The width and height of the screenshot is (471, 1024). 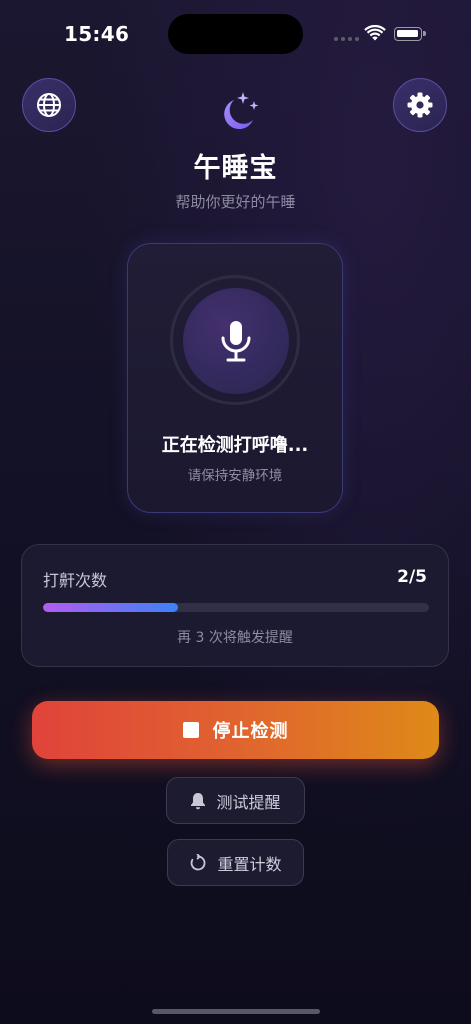 I want to click on snore-progress-bar, so click(x=236, y=607).